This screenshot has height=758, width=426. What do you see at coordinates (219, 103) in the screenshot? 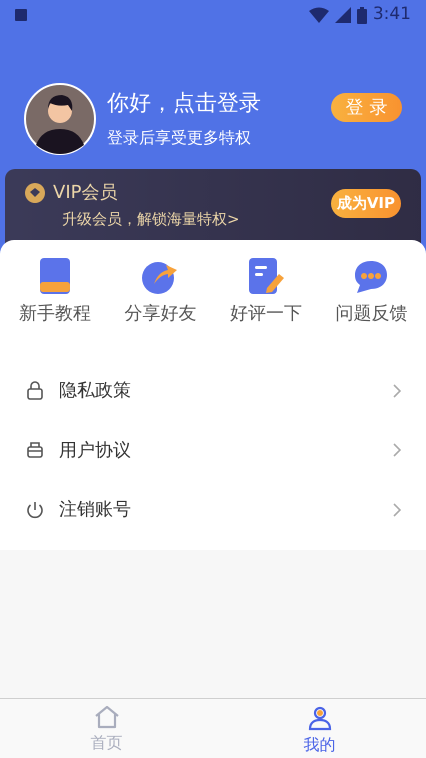
I see `login-prompt: 你好，点击登录` at bounding box center [219, 103].